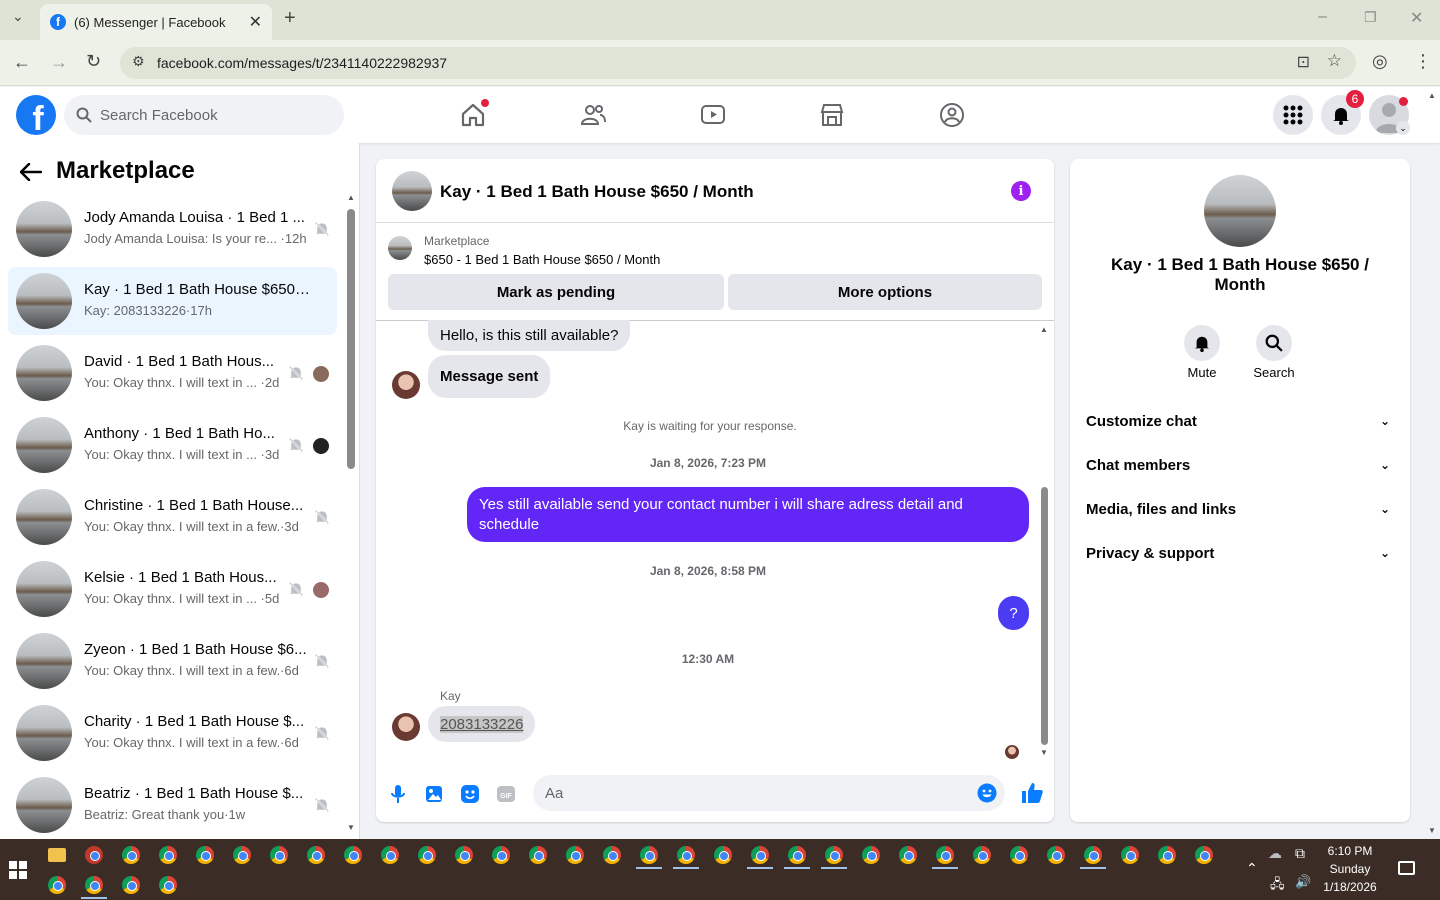  Describe the element at coordinates (1044, 616) in the screenshot. I see `chat-scrollbar` at that location.